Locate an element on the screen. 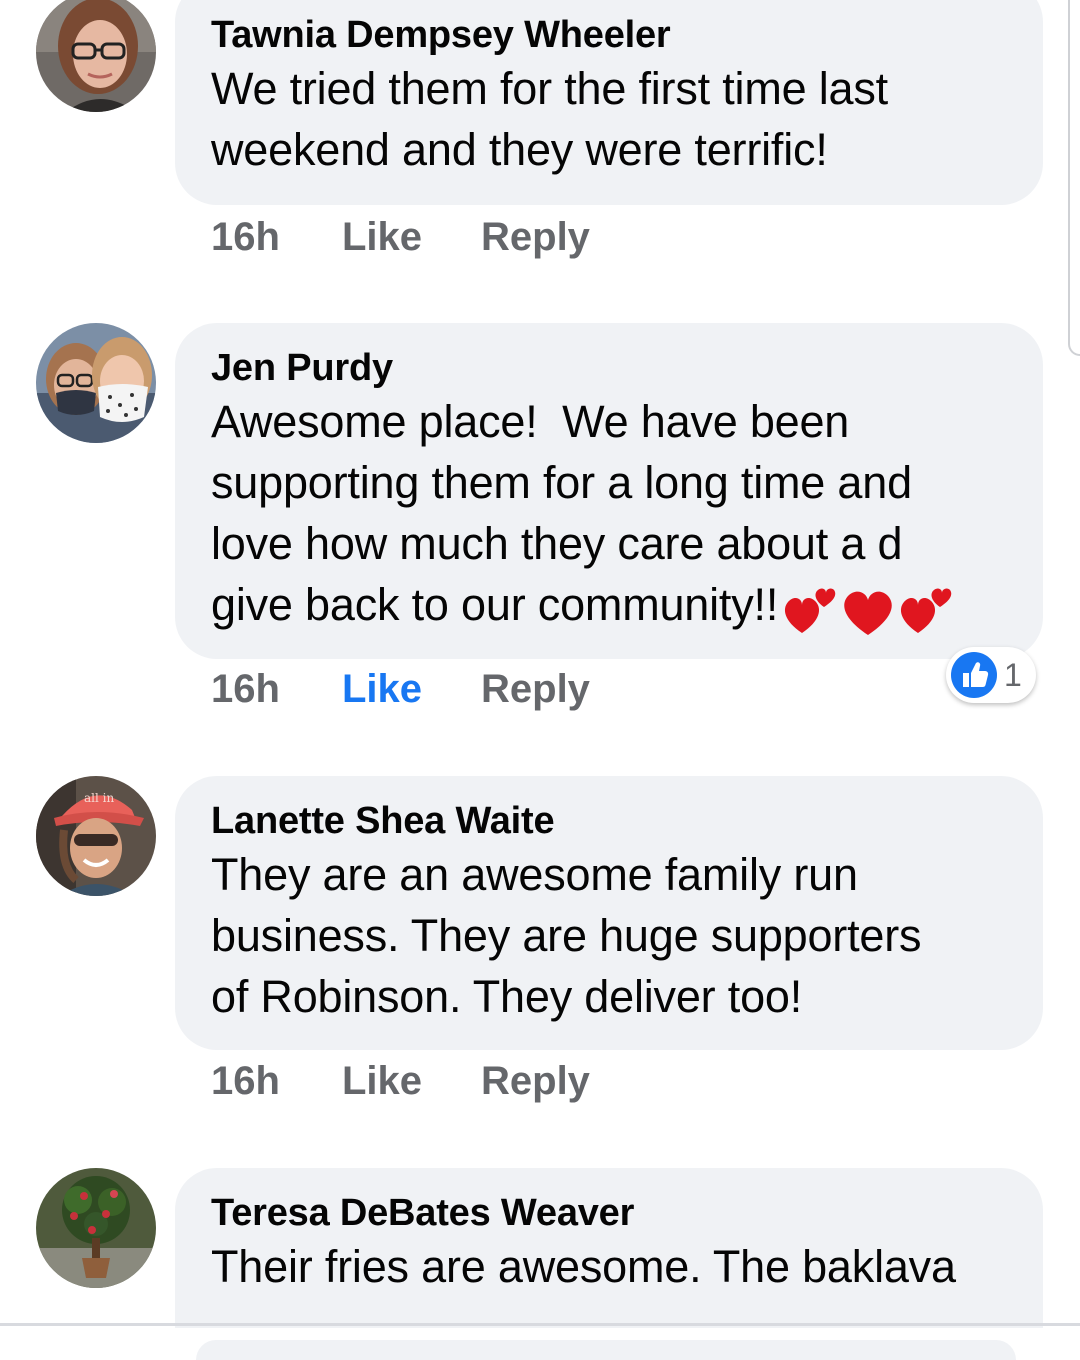  comment-text-line: business. They are huge supporters is located at coordinates (566, 935).